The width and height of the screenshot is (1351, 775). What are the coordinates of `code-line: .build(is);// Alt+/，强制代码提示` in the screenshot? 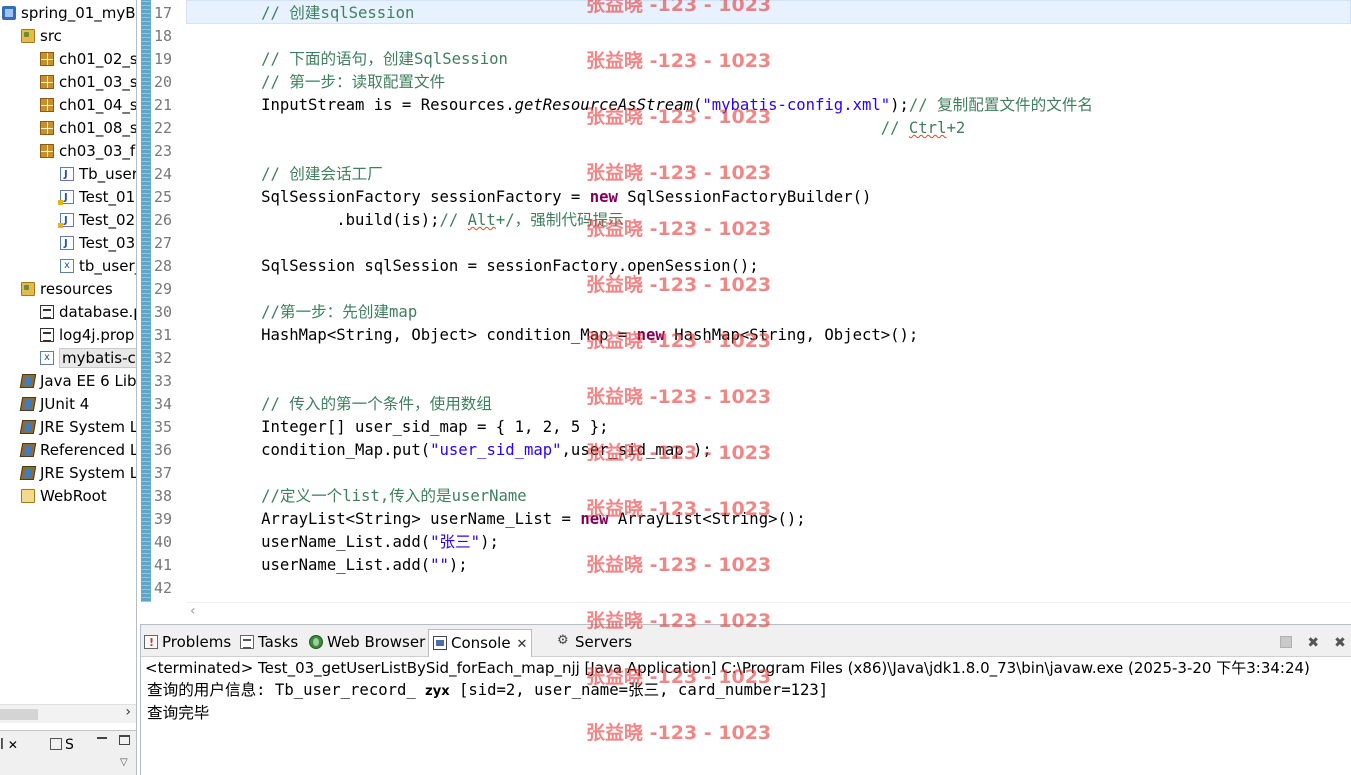 It's located at (405, 220).